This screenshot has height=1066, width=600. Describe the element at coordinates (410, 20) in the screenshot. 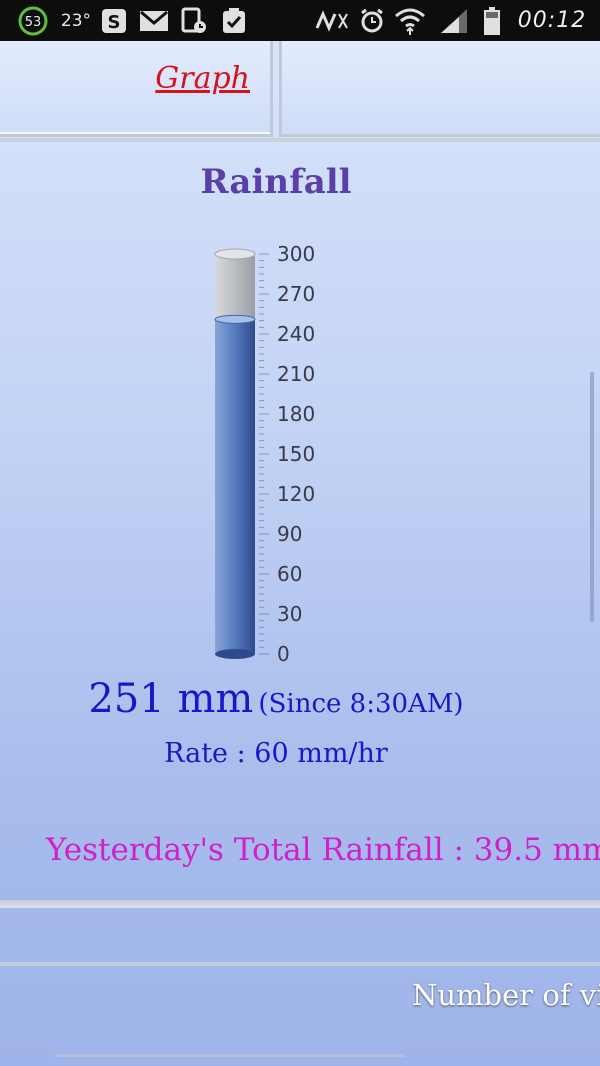

I see `wifi-icon` at that location.